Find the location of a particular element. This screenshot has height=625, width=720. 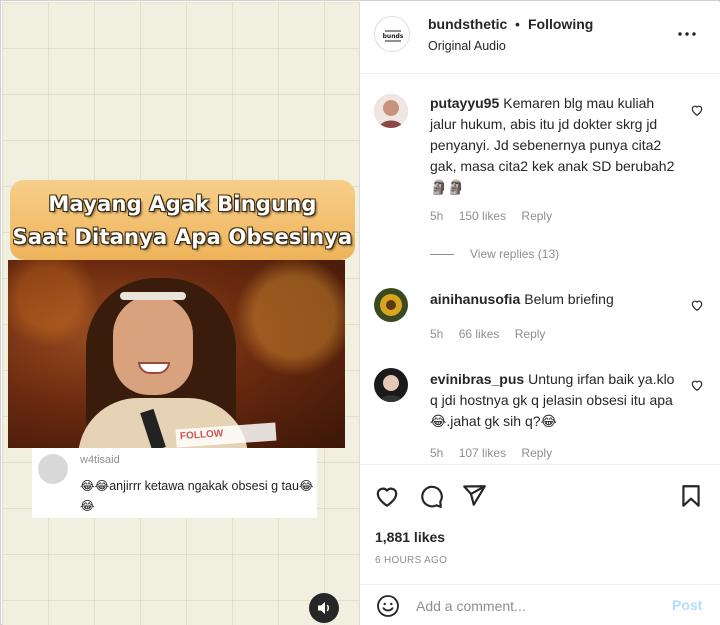

comment-text: ainihanusofia Belum briefing is located at coordinates (555, 299).